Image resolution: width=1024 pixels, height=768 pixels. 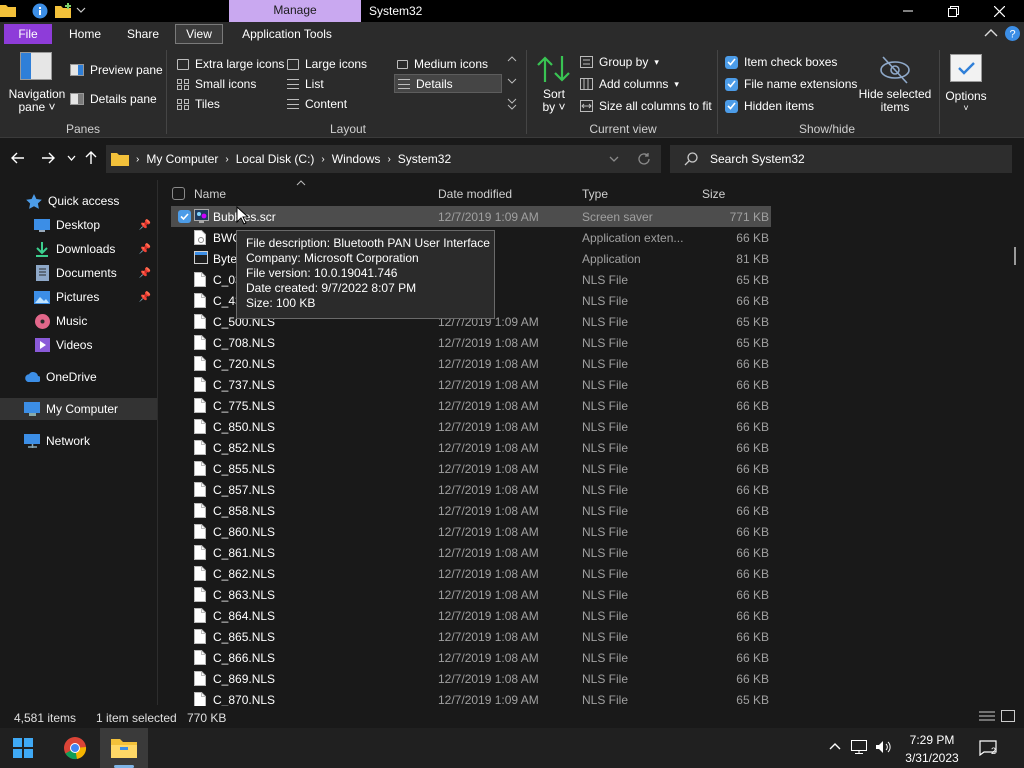 What do you see at coordinates (78, 273) in the screenshot?
I see `nav-documents: Documents 📌` at bounding box center [78, 273].